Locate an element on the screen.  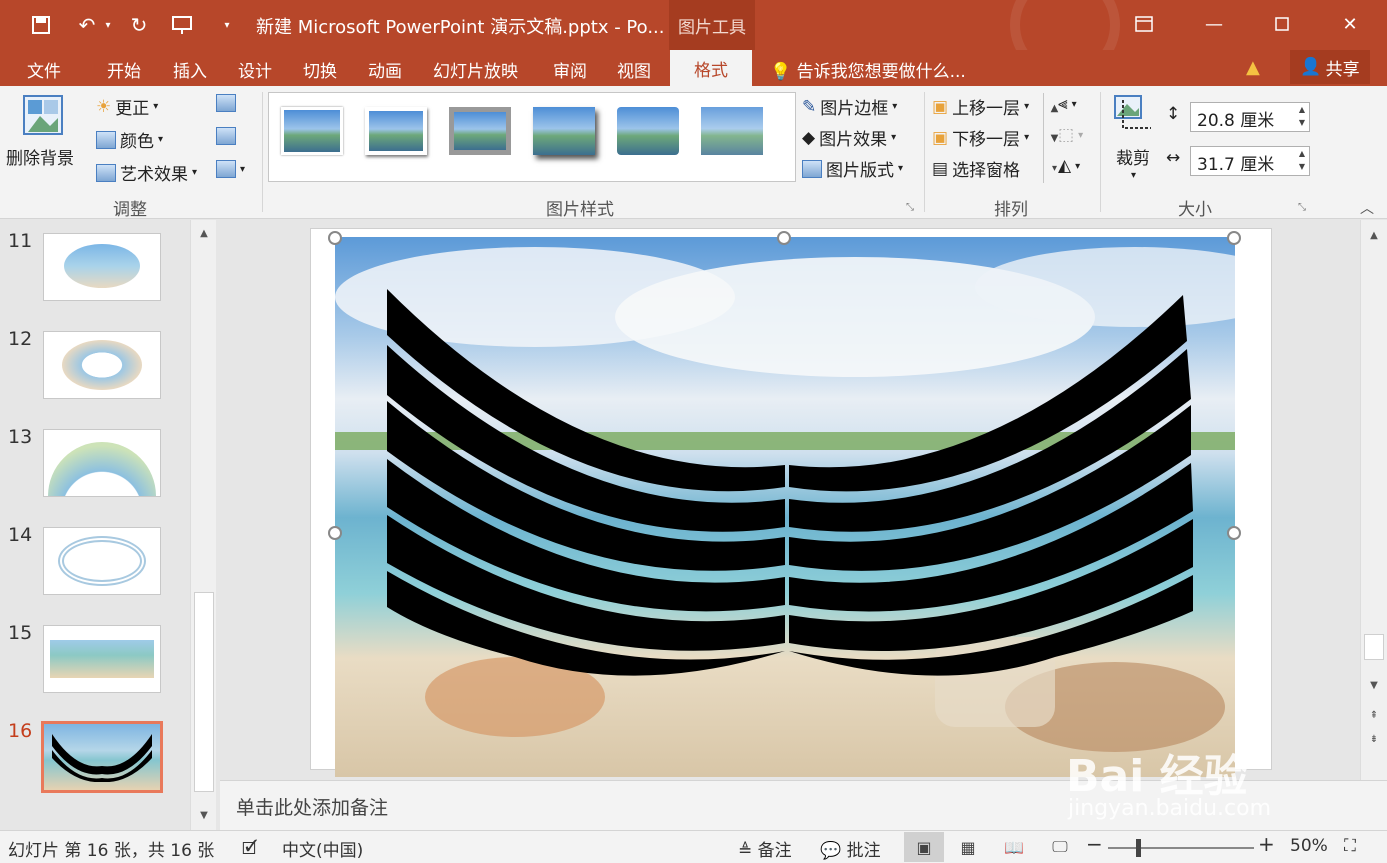
undo-dropdown-icon: ▾ is located at coordinates (108, 25).